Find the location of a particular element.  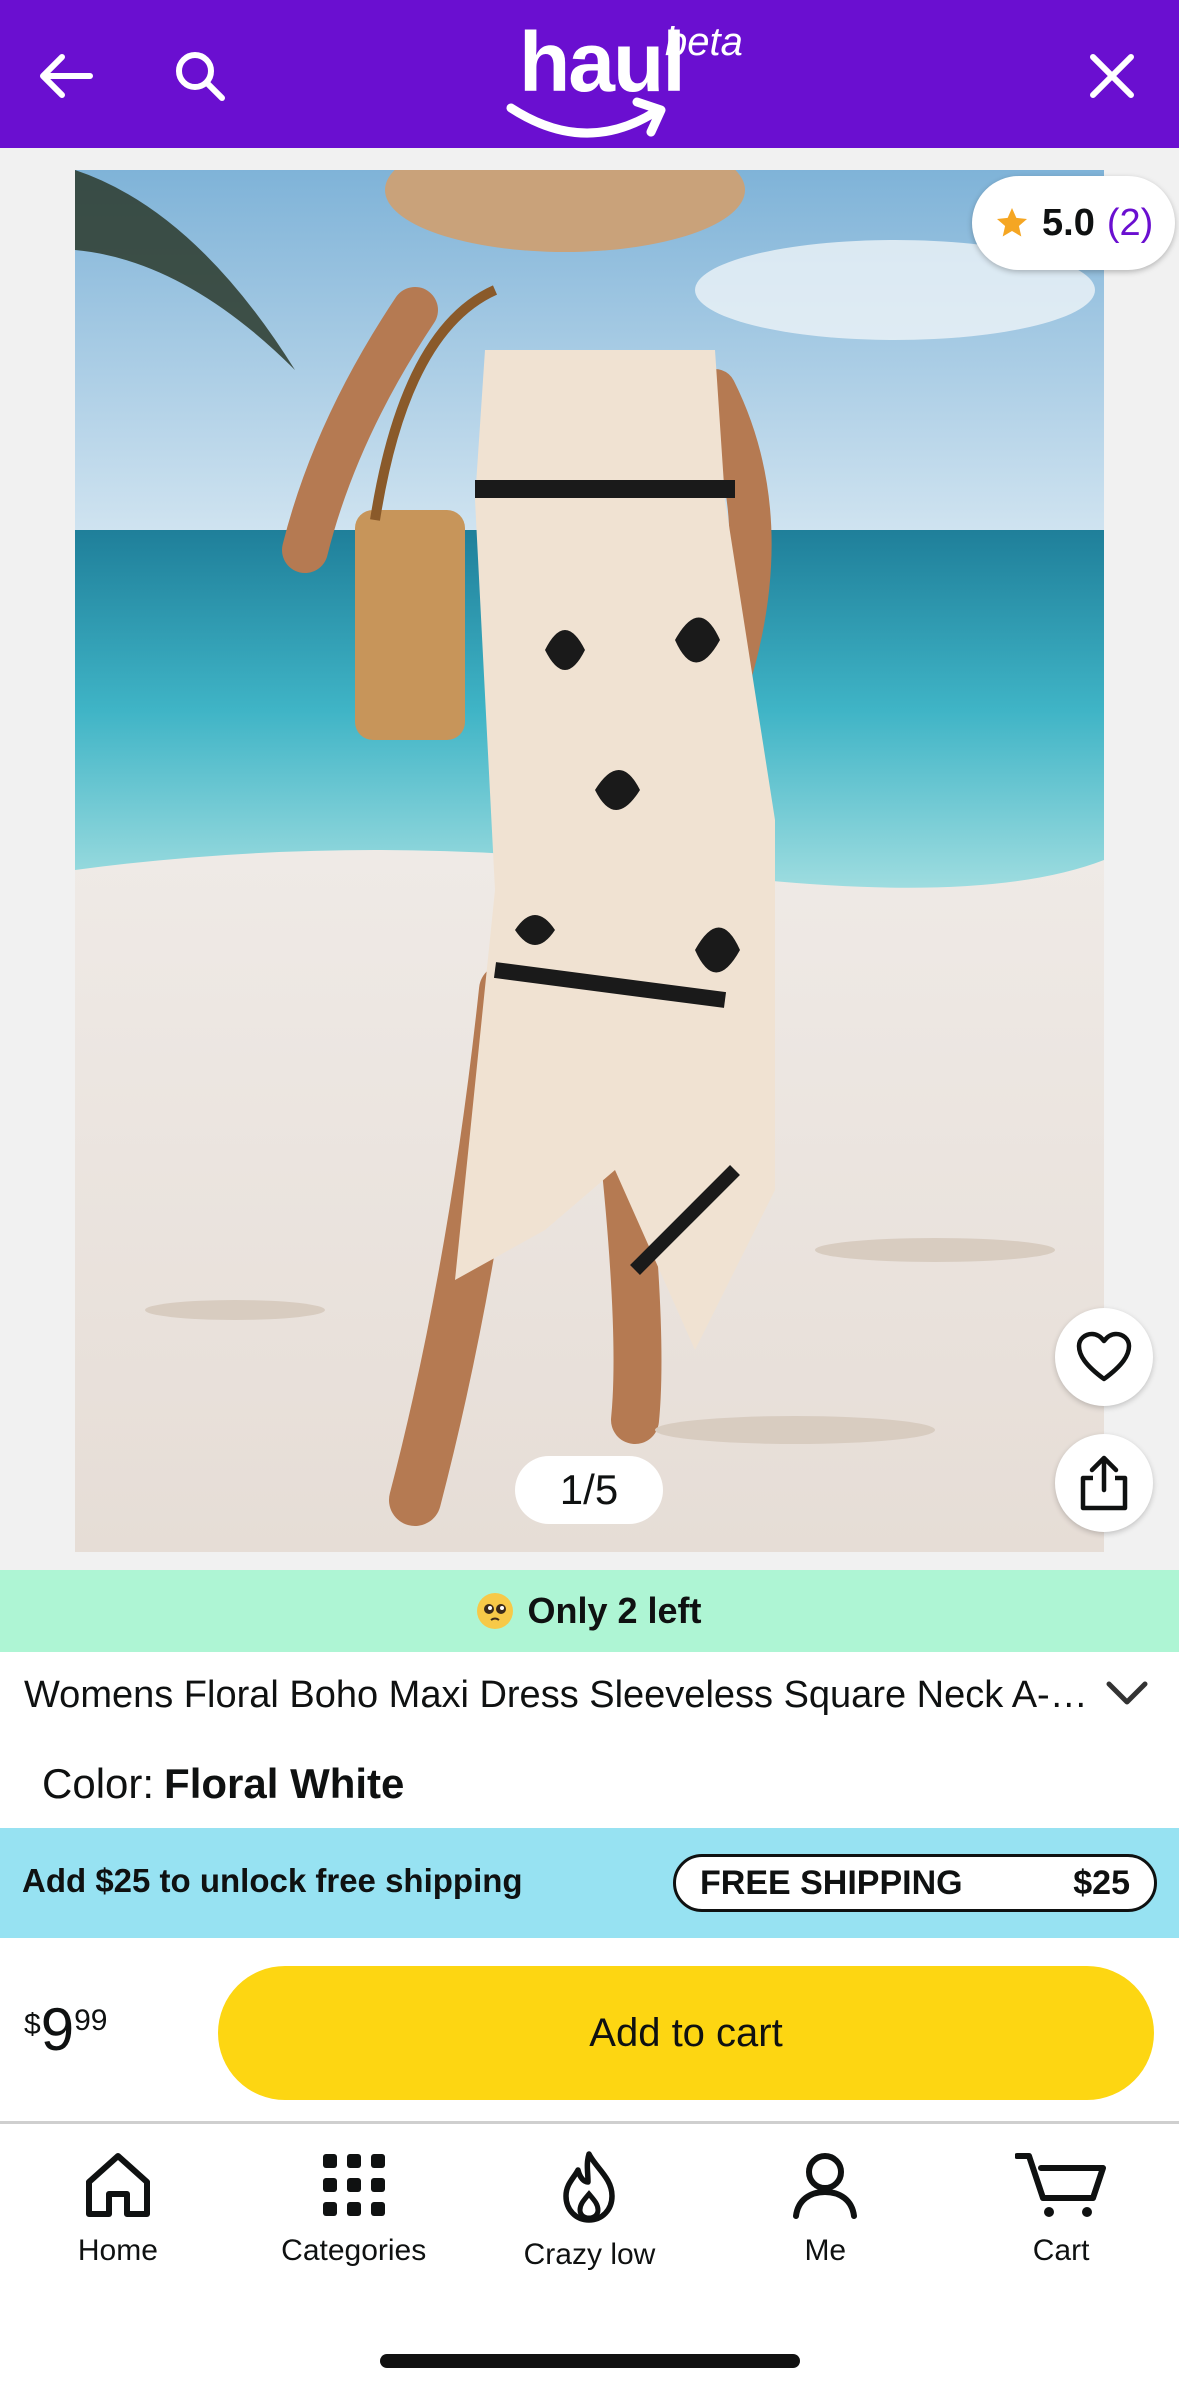

nav-item-home: Home is located at coordinates (118, 2204).